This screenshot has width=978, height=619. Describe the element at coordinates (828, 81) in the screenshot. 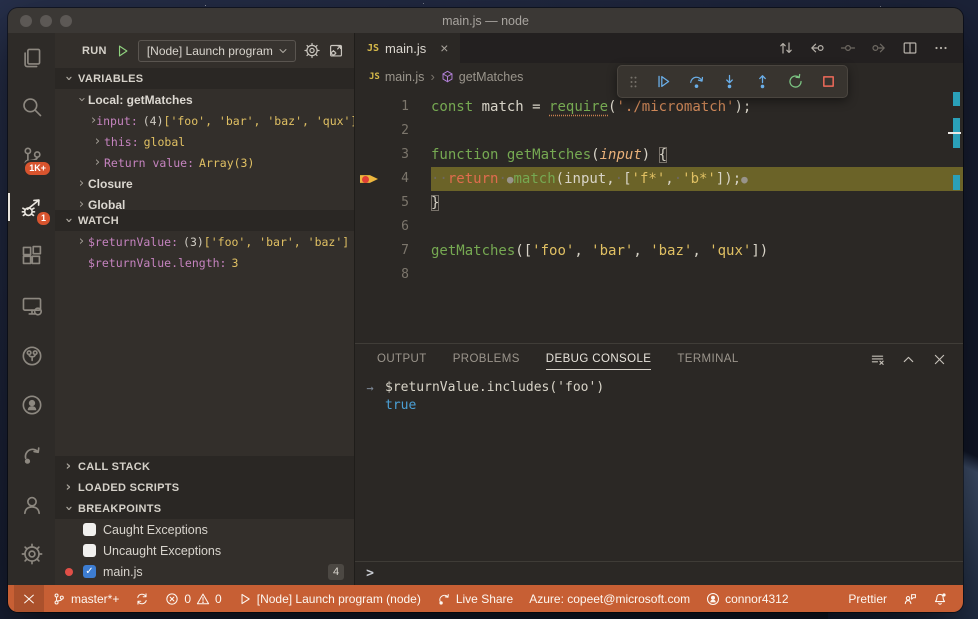

I see `stop-button` at that location.